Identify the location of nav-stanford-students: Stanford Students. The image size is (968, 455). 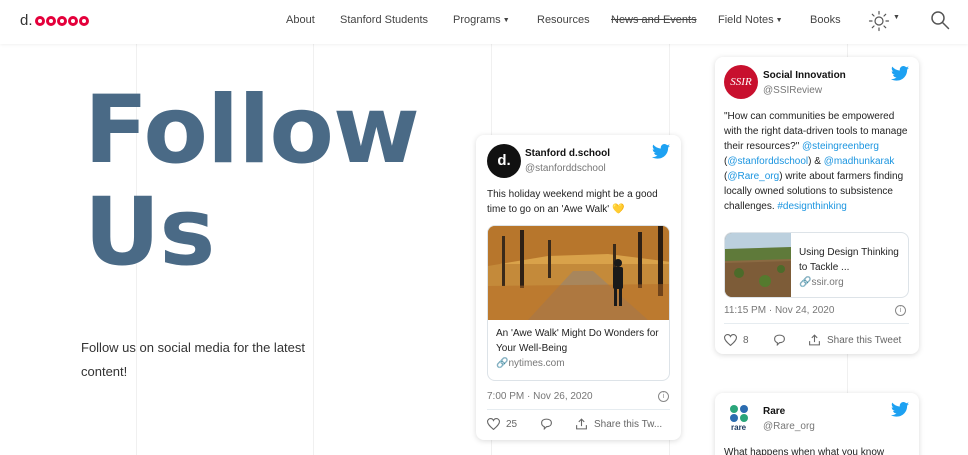
(384, 20).